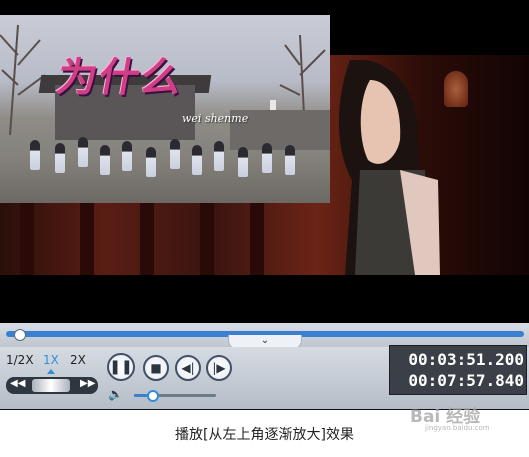  I want to click on person-figure, so click(389, 167).